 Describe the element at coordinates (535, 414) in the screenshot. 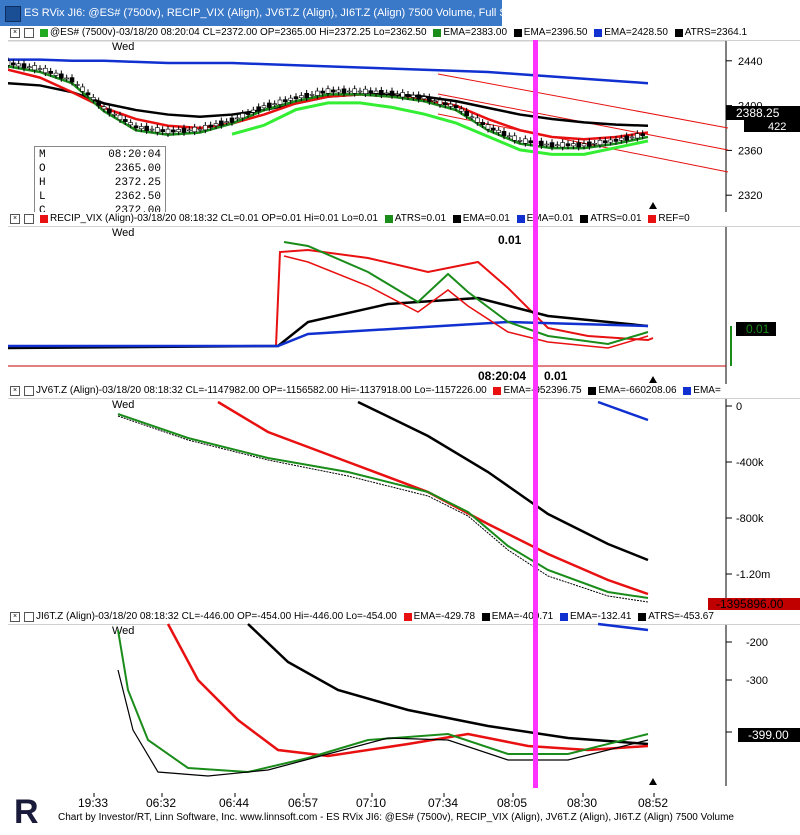

I see `crosshair-cursor-line` at that location.